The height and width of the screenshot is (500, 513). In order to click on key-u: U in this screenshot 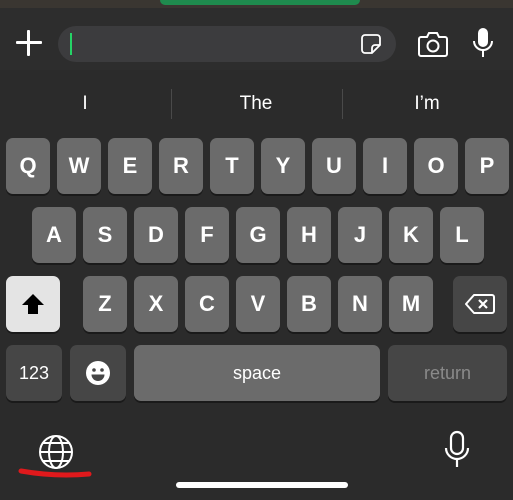, I will do `click(334, 166)`.